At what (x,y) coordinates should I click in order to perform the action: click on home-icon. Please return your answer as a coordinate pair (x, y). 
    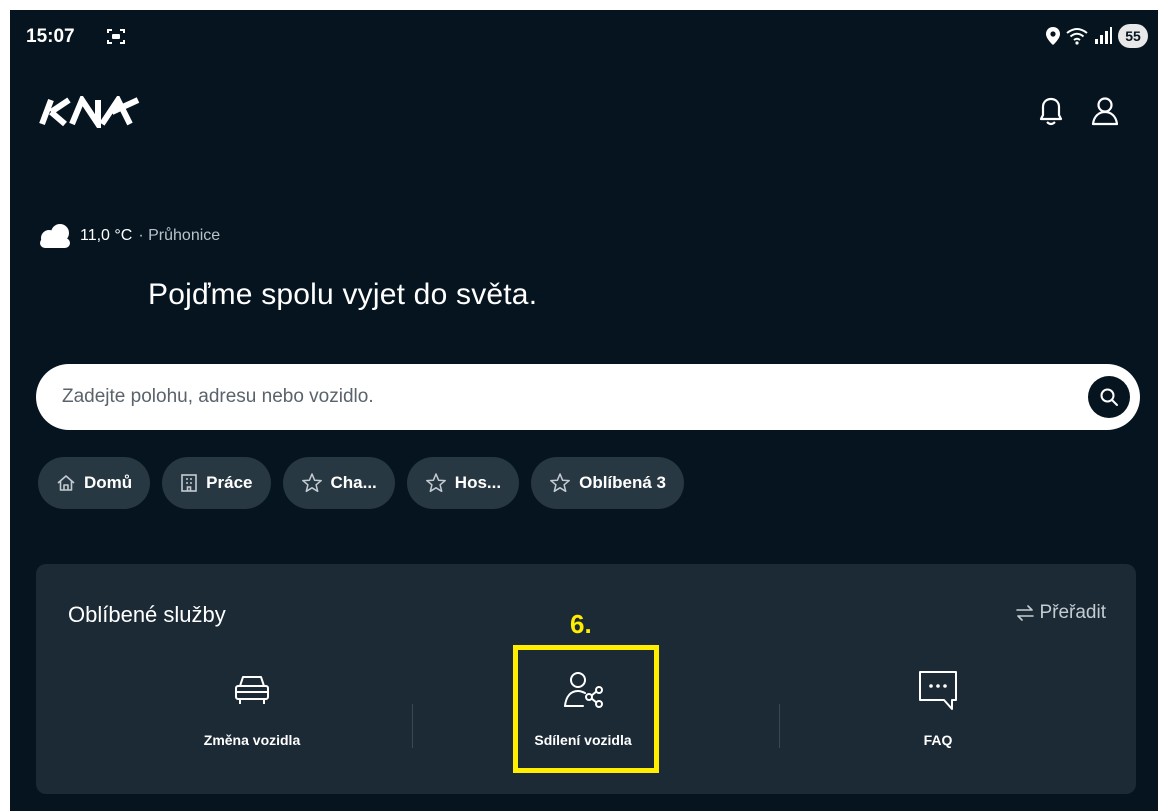
    Looking at the image, I should click on (66, 483).